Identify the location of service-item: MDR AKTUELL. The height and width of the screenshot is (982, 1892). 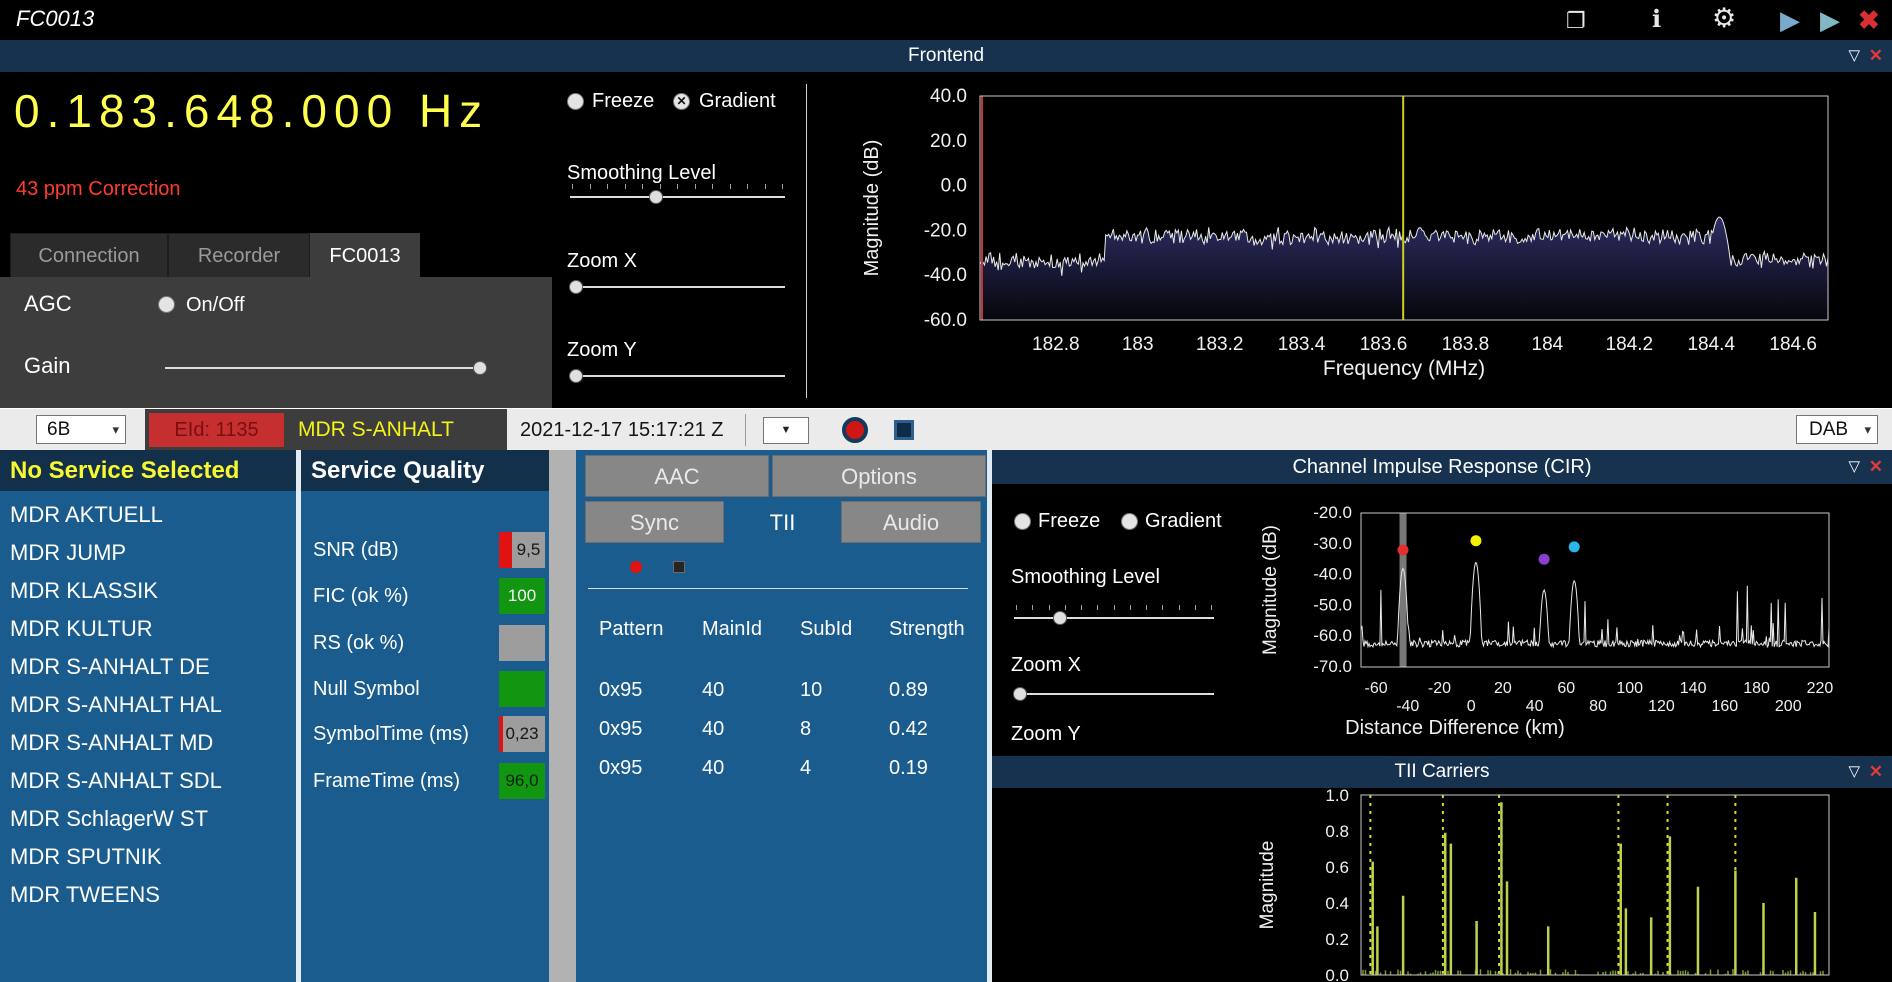
(148, 515).